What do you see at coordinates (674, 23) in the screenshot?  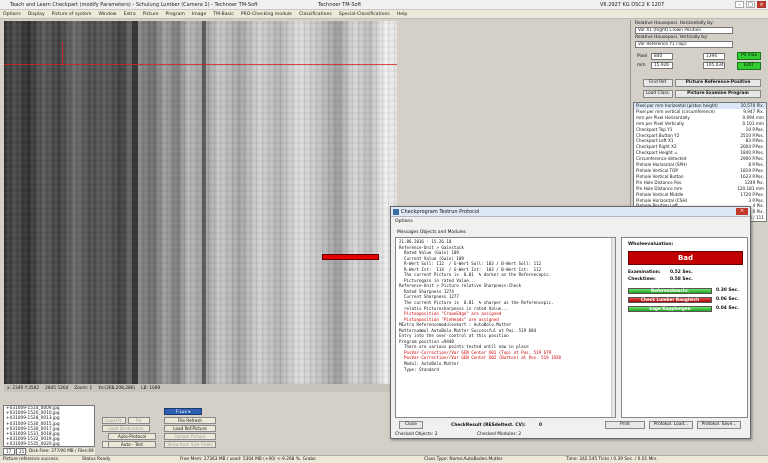 I see `houseposi-horizontal-label: Relative Houseposi. Horizontally by:` at bounding box center [674, 23].